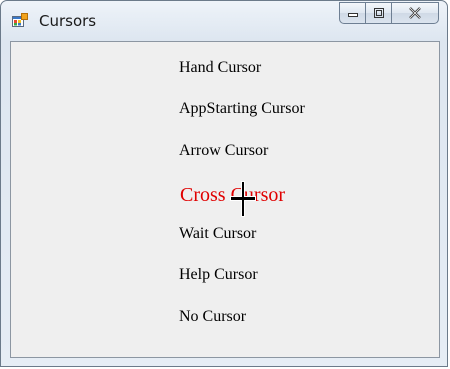 The height and width of the screenshot is (369, 450). I want to click on cursor-label-no: No Cursor, so click(212, 317).